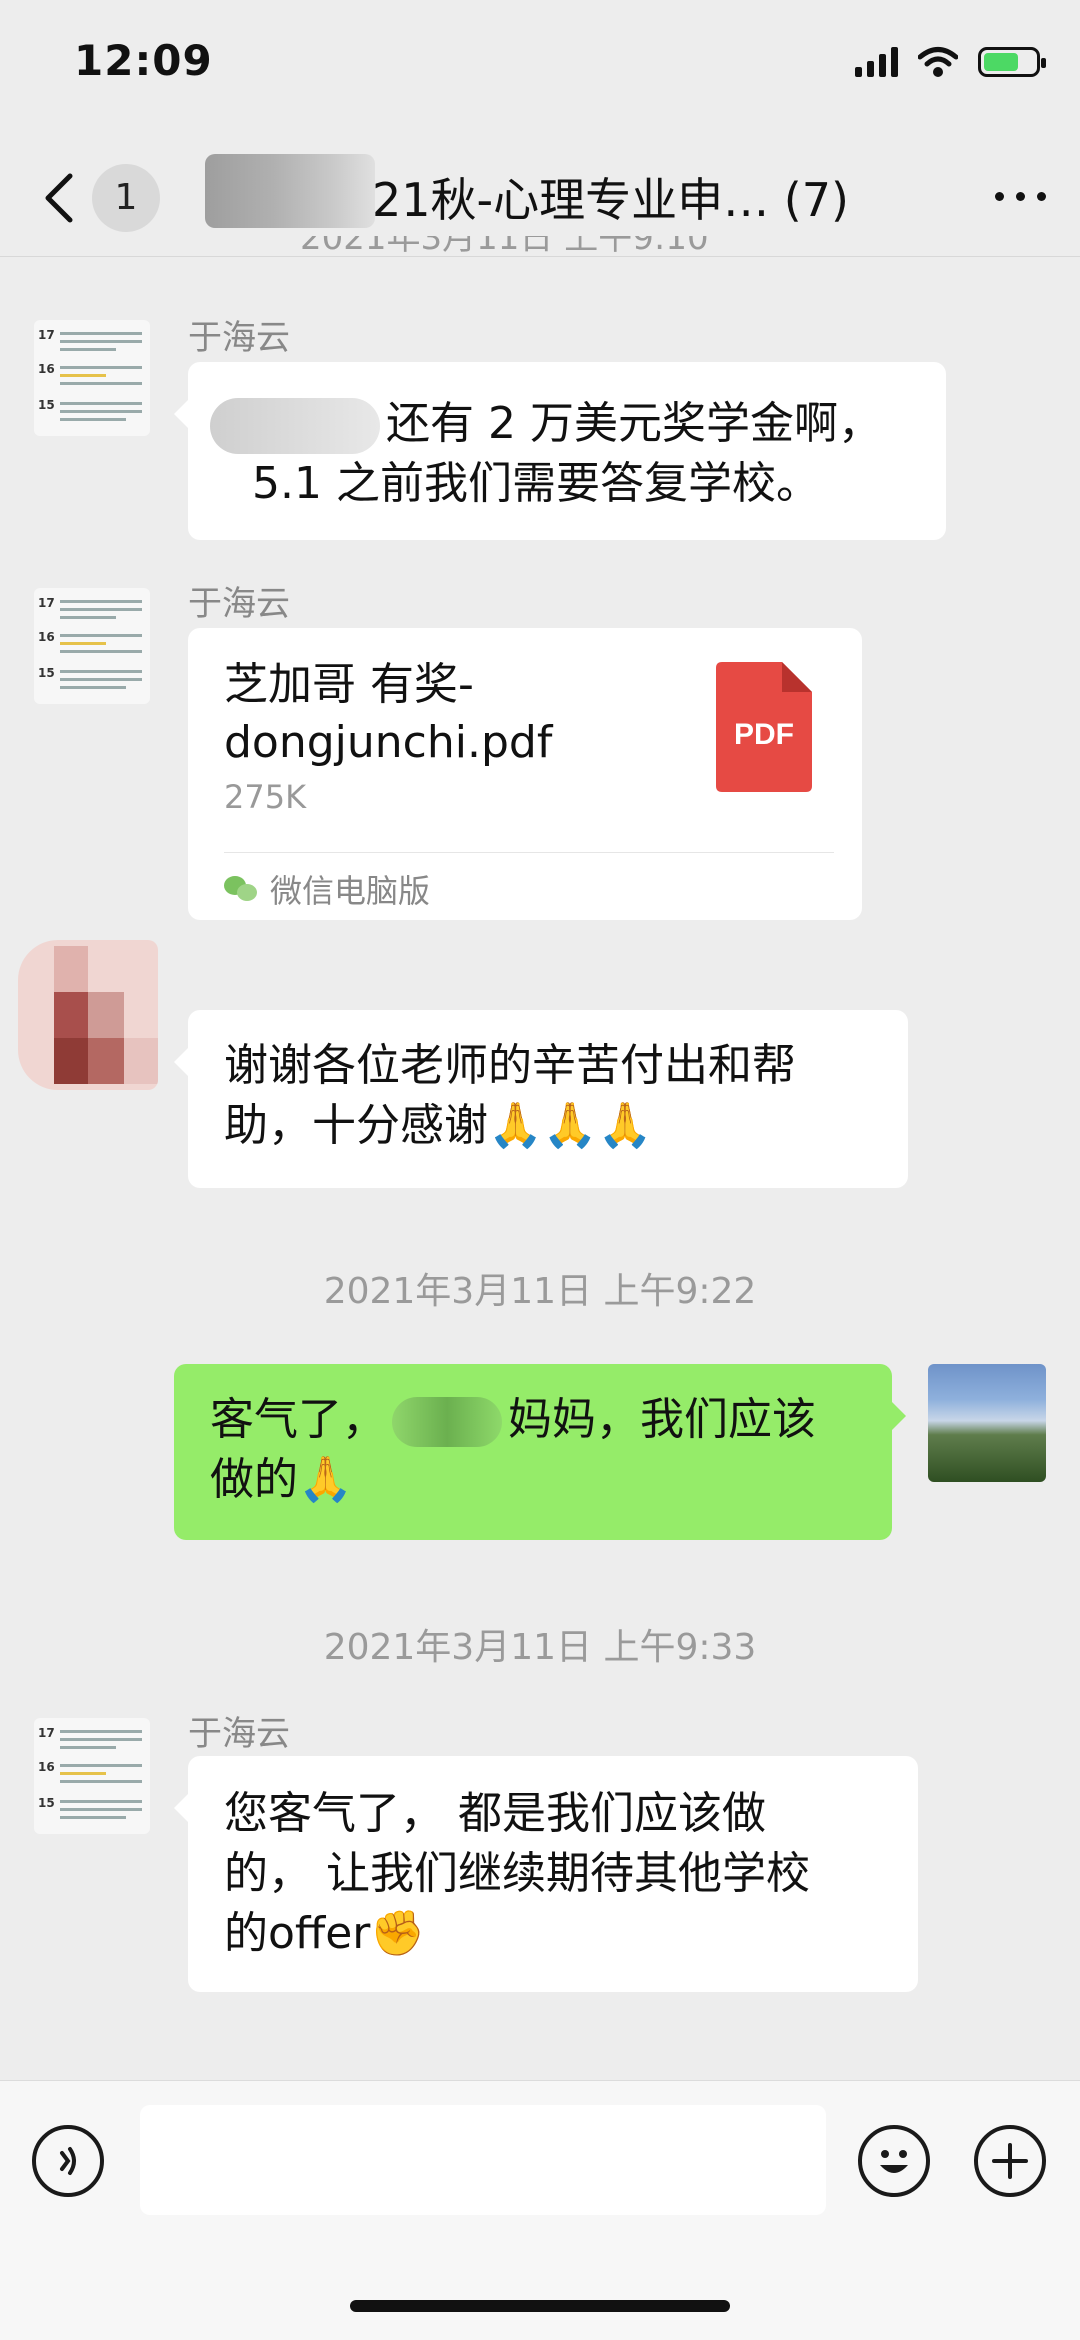 This screenshot has height=2340, width=1080. Describe the element at coordinates (350, 891) in the screenshot. I see `file-source-label: 微信电脑版` at that location.